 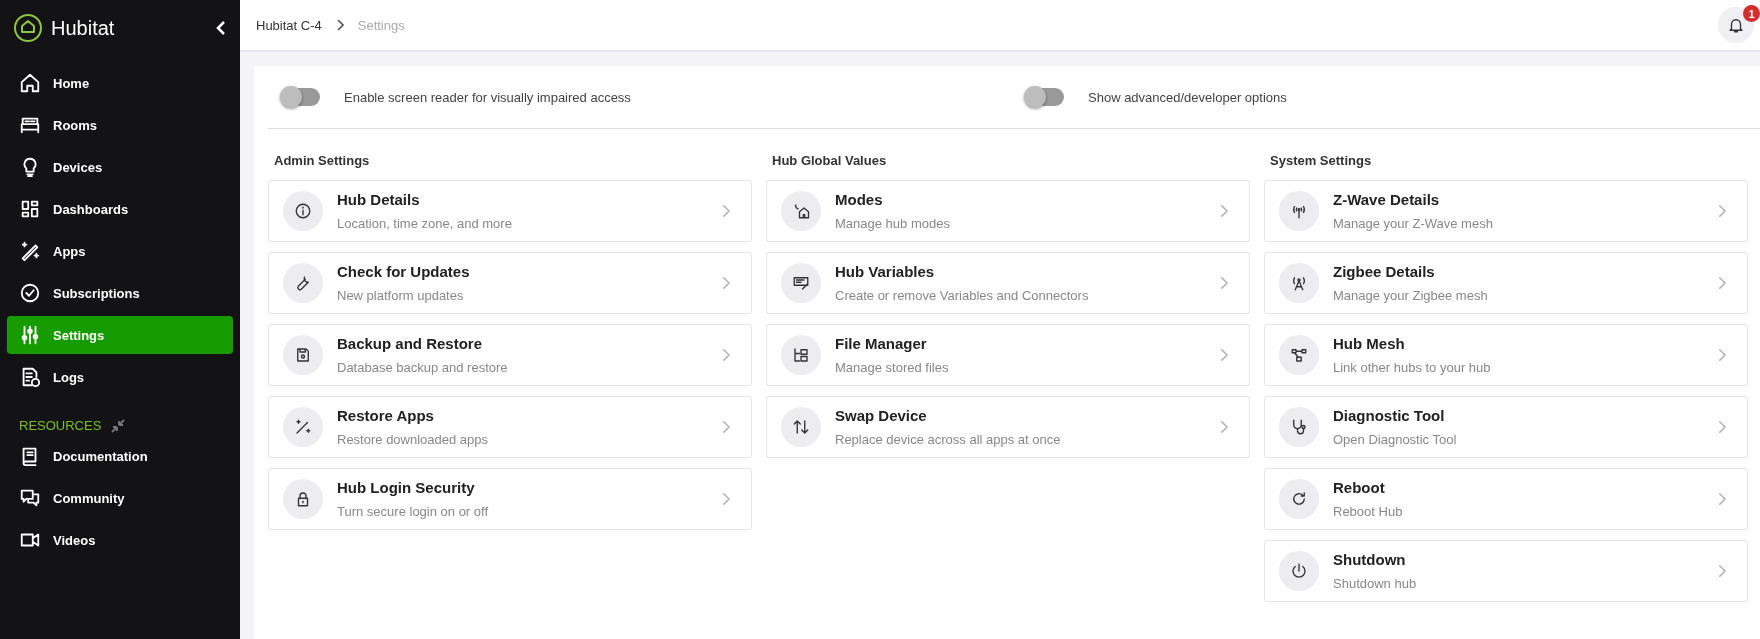 I want to click on settings-card: Shutdown Shutdown hub, so click(x=1506, y=571).